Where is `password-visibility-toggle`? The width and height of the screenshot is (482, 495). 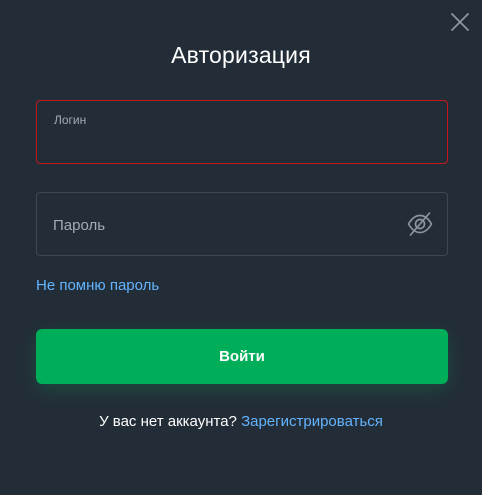
password-visibility-toggle is located at coordinates (420, 224).